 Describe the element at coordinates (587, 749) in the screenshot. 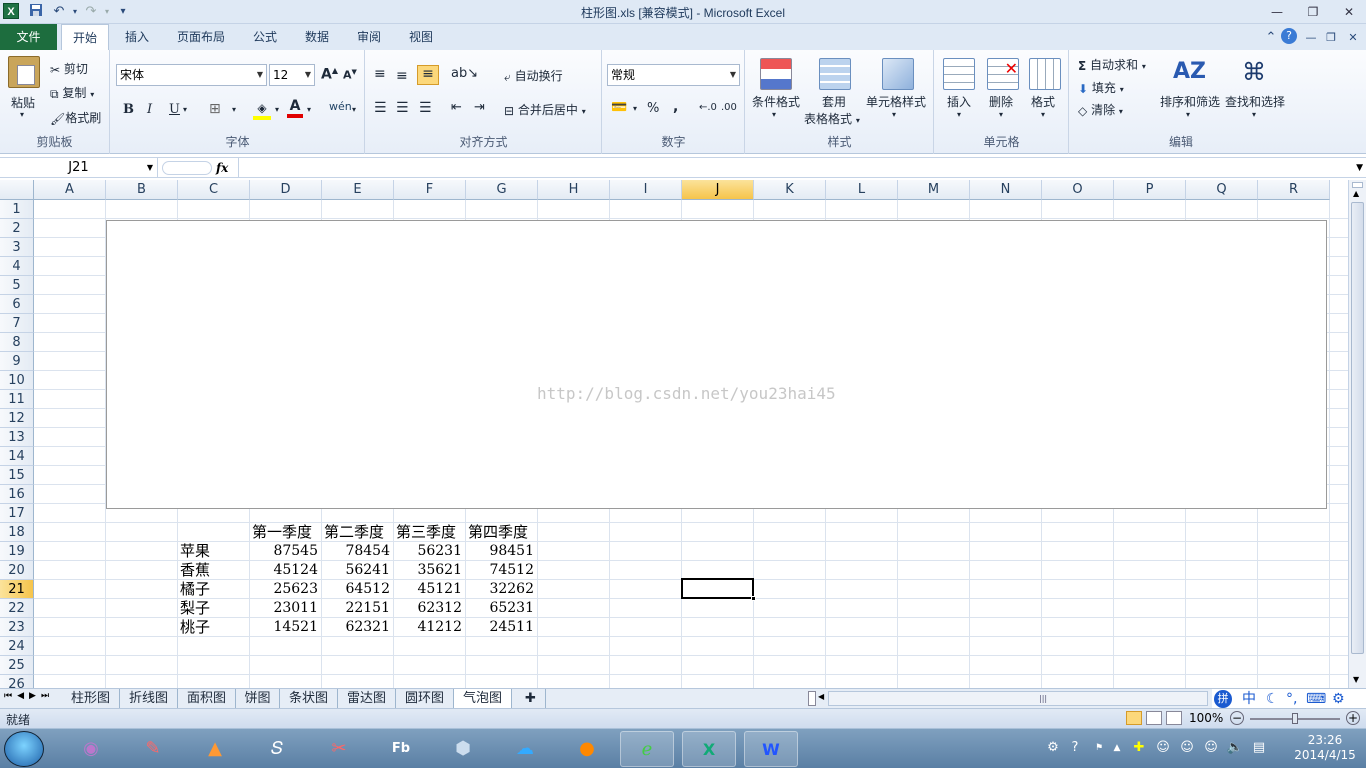

I see `firefox-taskbar-icon: ●` at that location.